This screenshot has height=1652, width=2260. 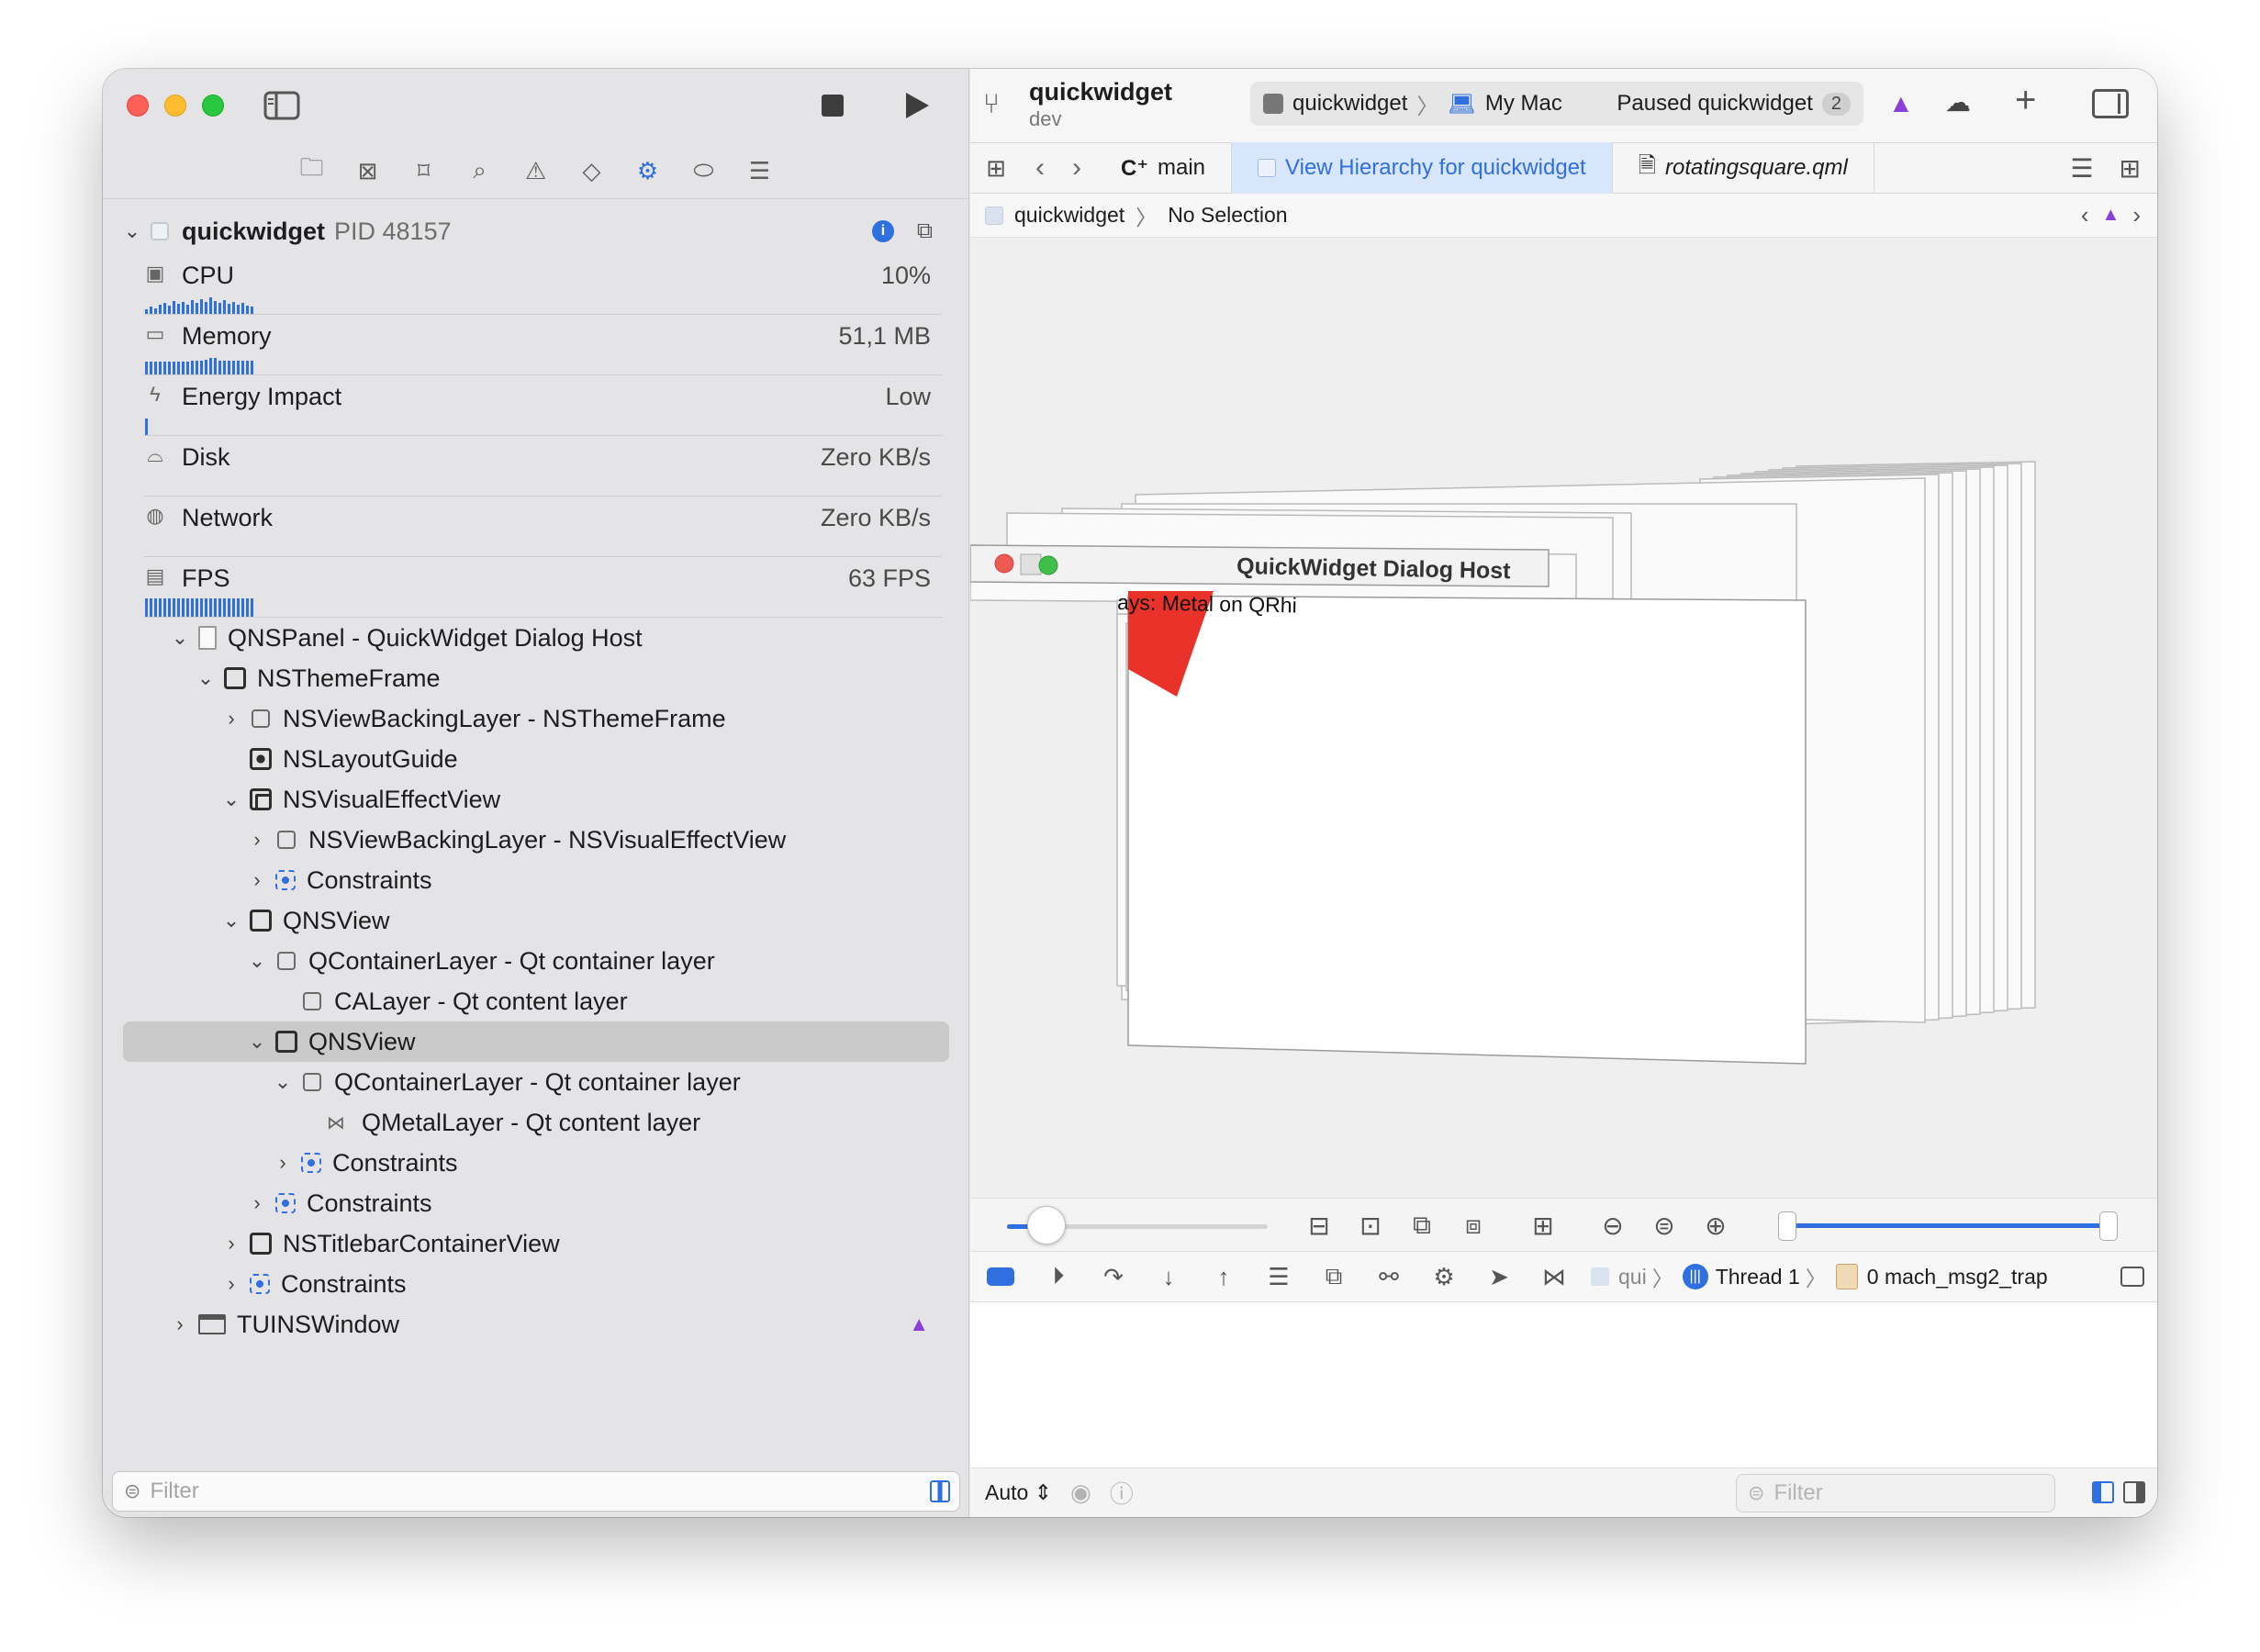 What do you see at coordinates (1018, 1492) in the screenshot?
I see `output-mode-select: Auto ⇕` at bounding box center [1018, 1492].